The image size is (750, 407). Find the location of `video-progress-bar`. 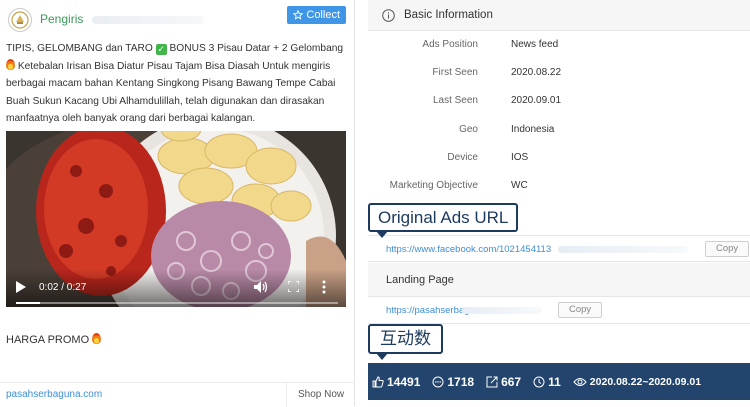

video-progress-bar is located at coordinates (177, 303).